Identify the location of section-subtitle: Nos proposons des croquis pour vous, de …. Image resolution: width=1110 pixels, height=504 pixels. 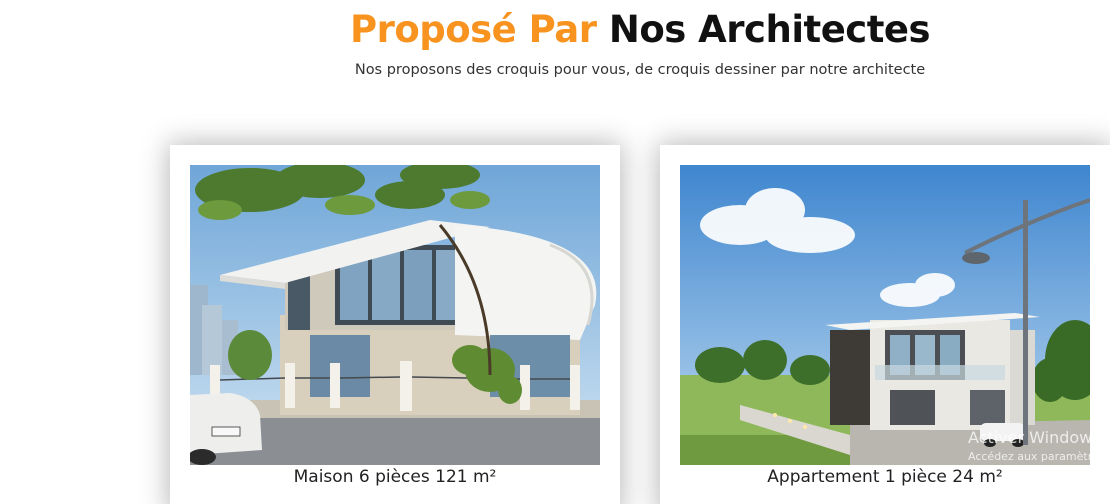
(640, 70).